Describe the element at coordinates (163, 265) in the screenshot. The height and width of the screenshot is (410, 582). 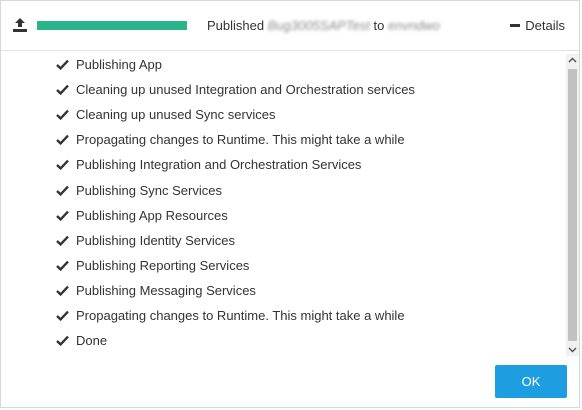
I see `log-item-text: Publishing Reporting Services` at that location.